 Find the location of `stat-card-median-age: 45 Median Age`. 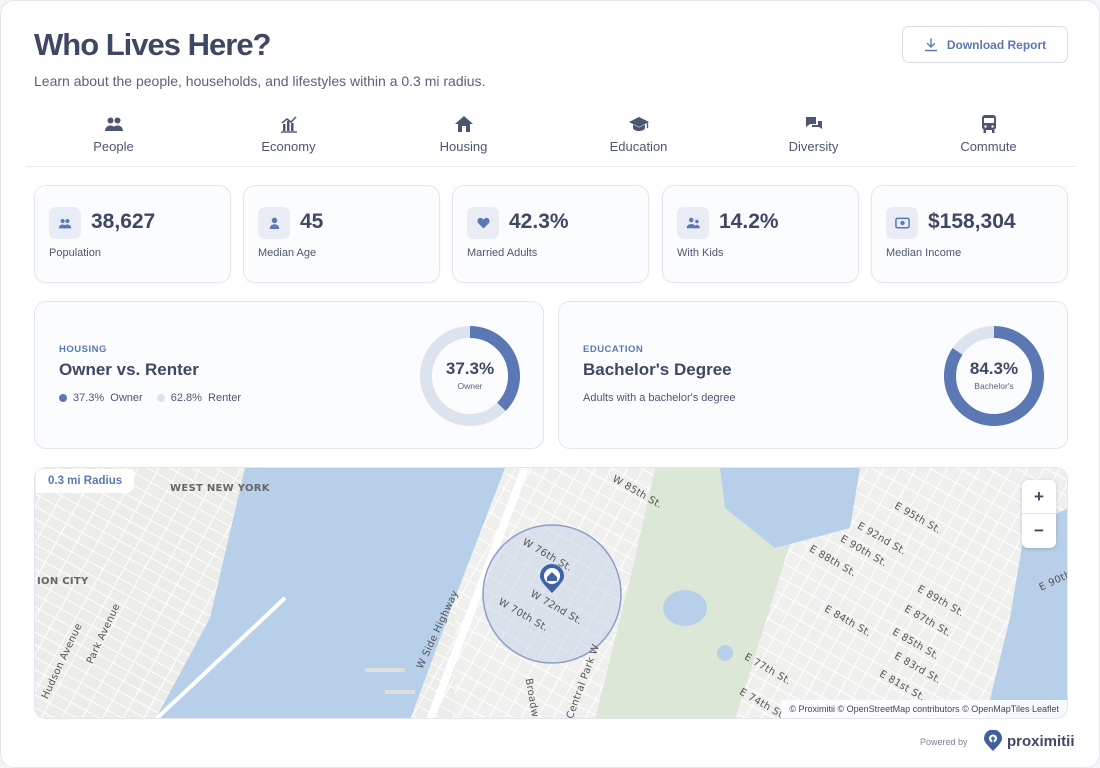

stat-card-median-age: 45 Median Age is located at coordinates (341, 234).